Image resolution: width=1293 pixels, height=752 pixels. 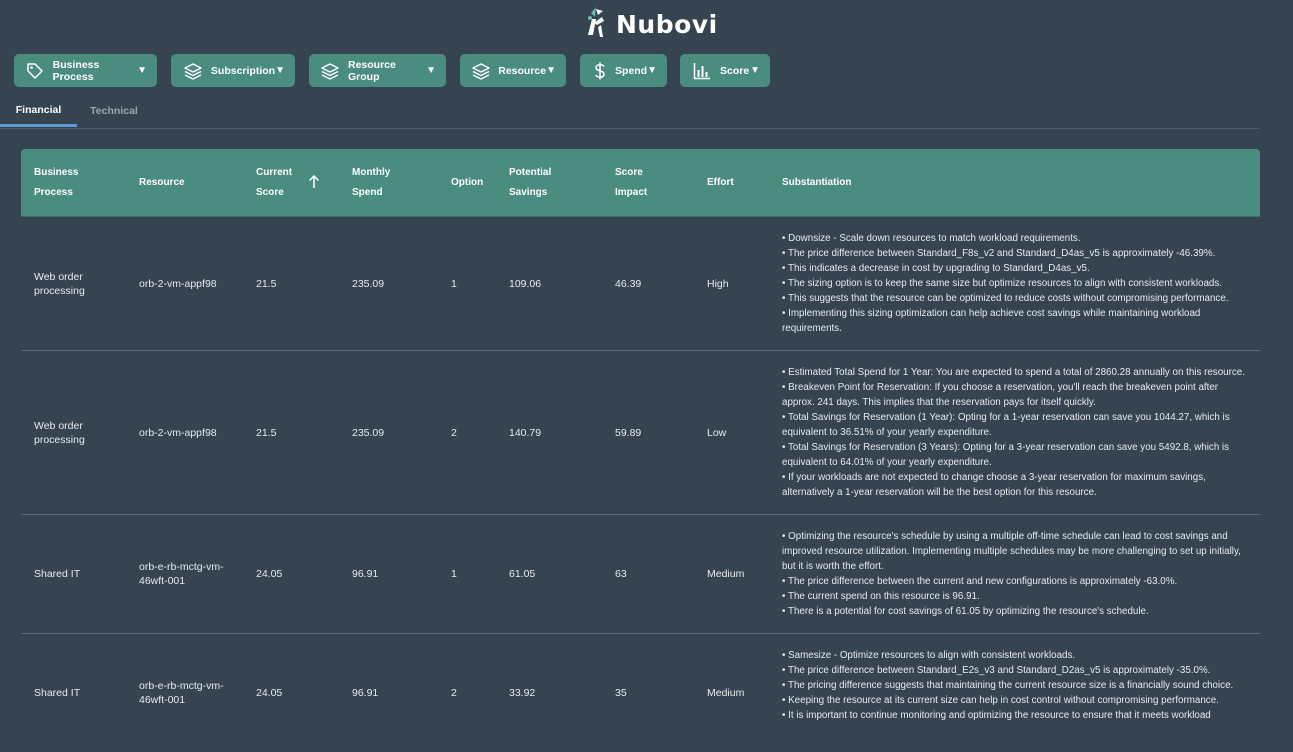 What do you see at coordinates (597, 24) in the screenshot?
I see `logo-mark-icon` at bounding box center [597, 24].